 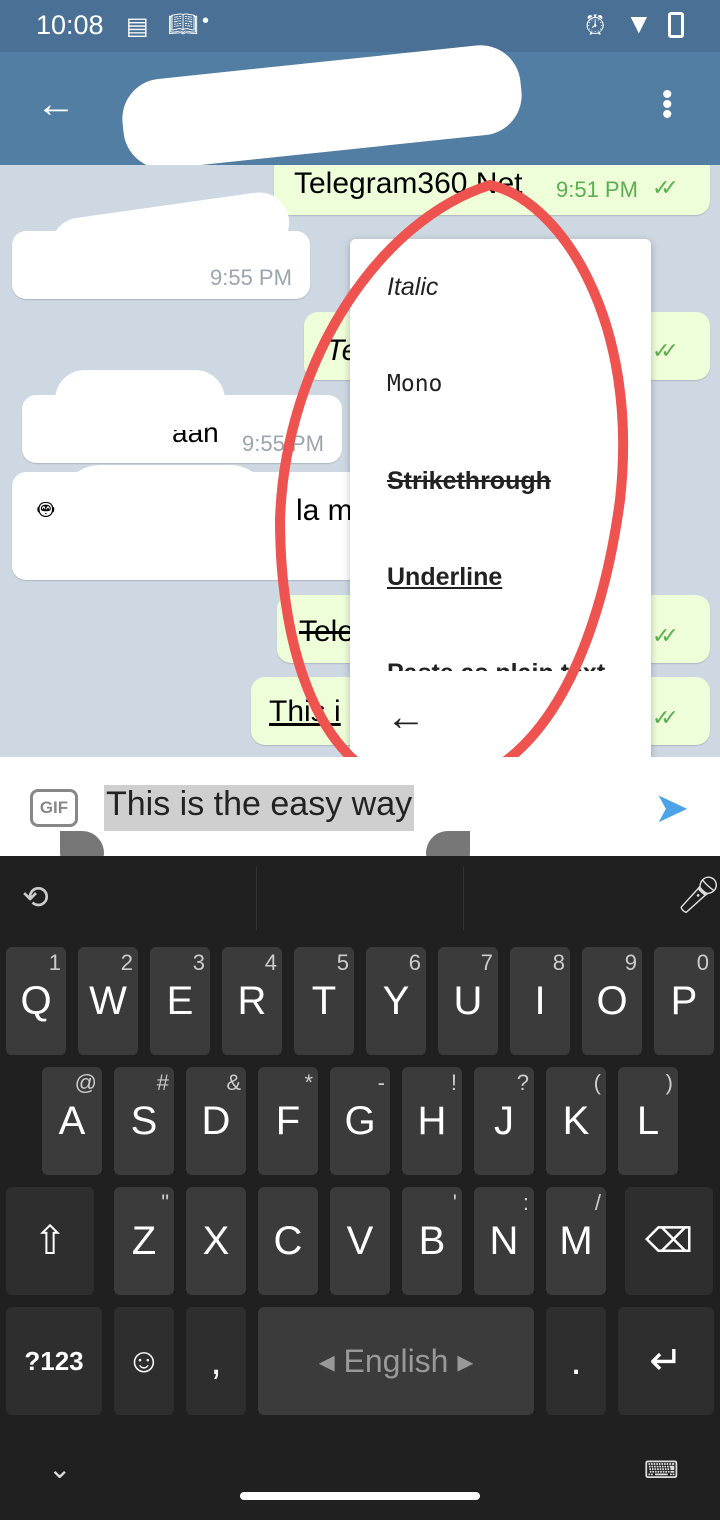 I want to click on key-hint: 5, so click(x=342, y=962).